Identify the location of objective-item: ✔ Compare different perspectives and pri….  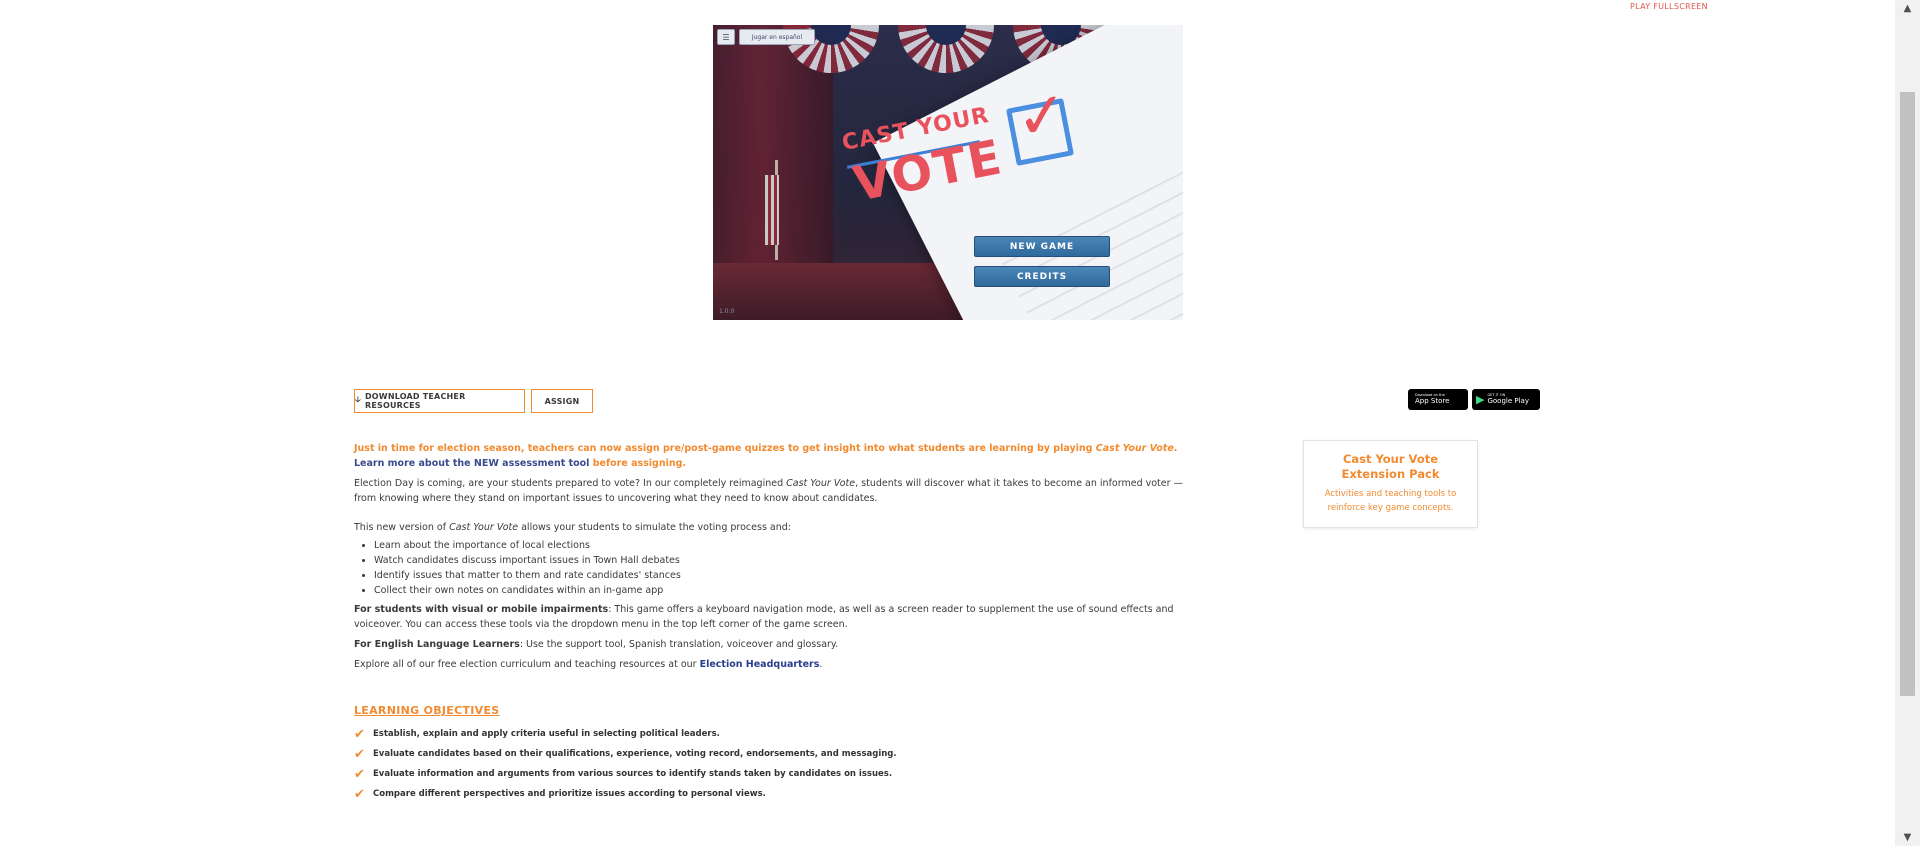
(804, 794).